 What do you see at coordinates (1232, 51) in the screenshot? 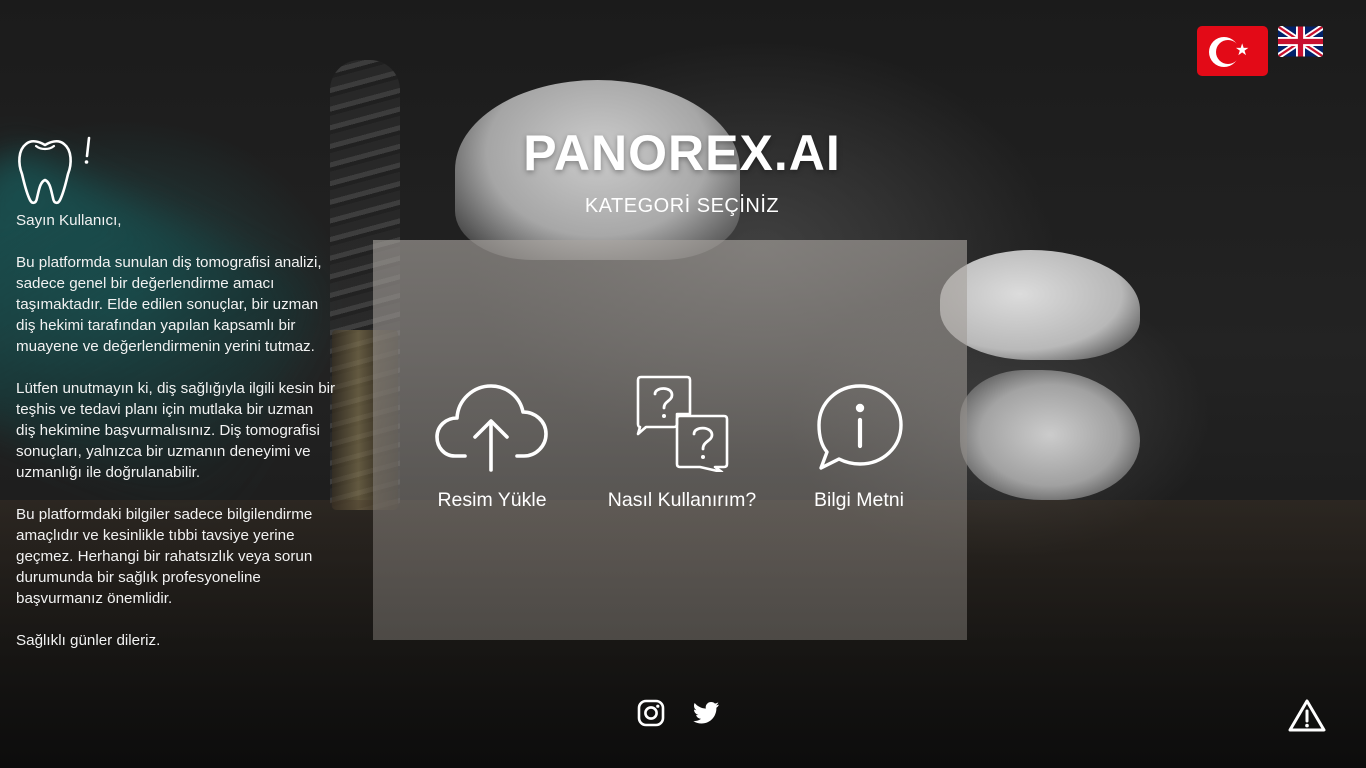
I see `turkey-flag-icon: ★` at bounding box center [1232, 51].